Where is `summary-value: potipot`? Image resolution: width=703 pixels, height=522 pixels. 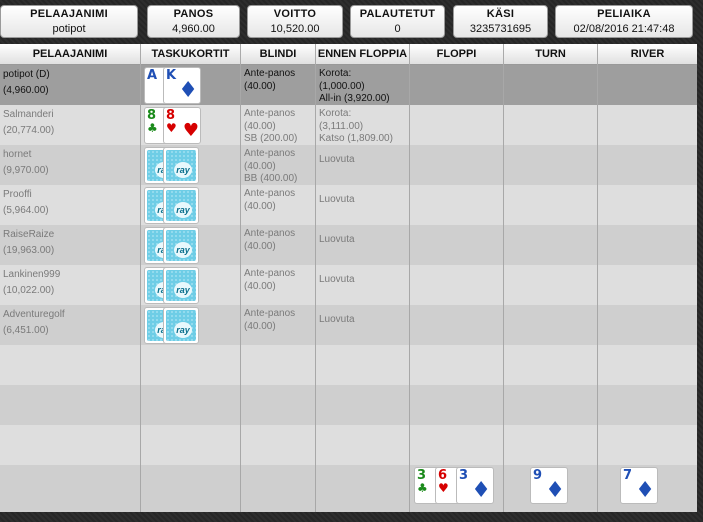 summary-value: potipot is located at coordinates (69, 29).